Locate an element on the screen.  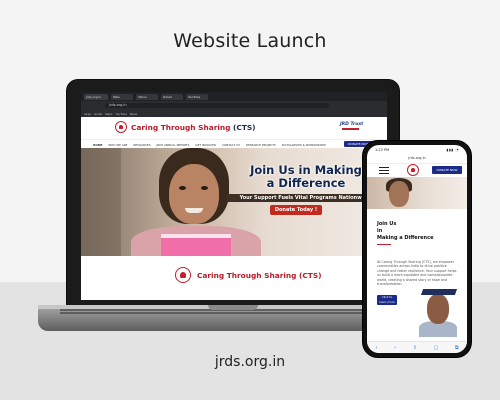
hero-photo-face is located at coordinates (194, 194).